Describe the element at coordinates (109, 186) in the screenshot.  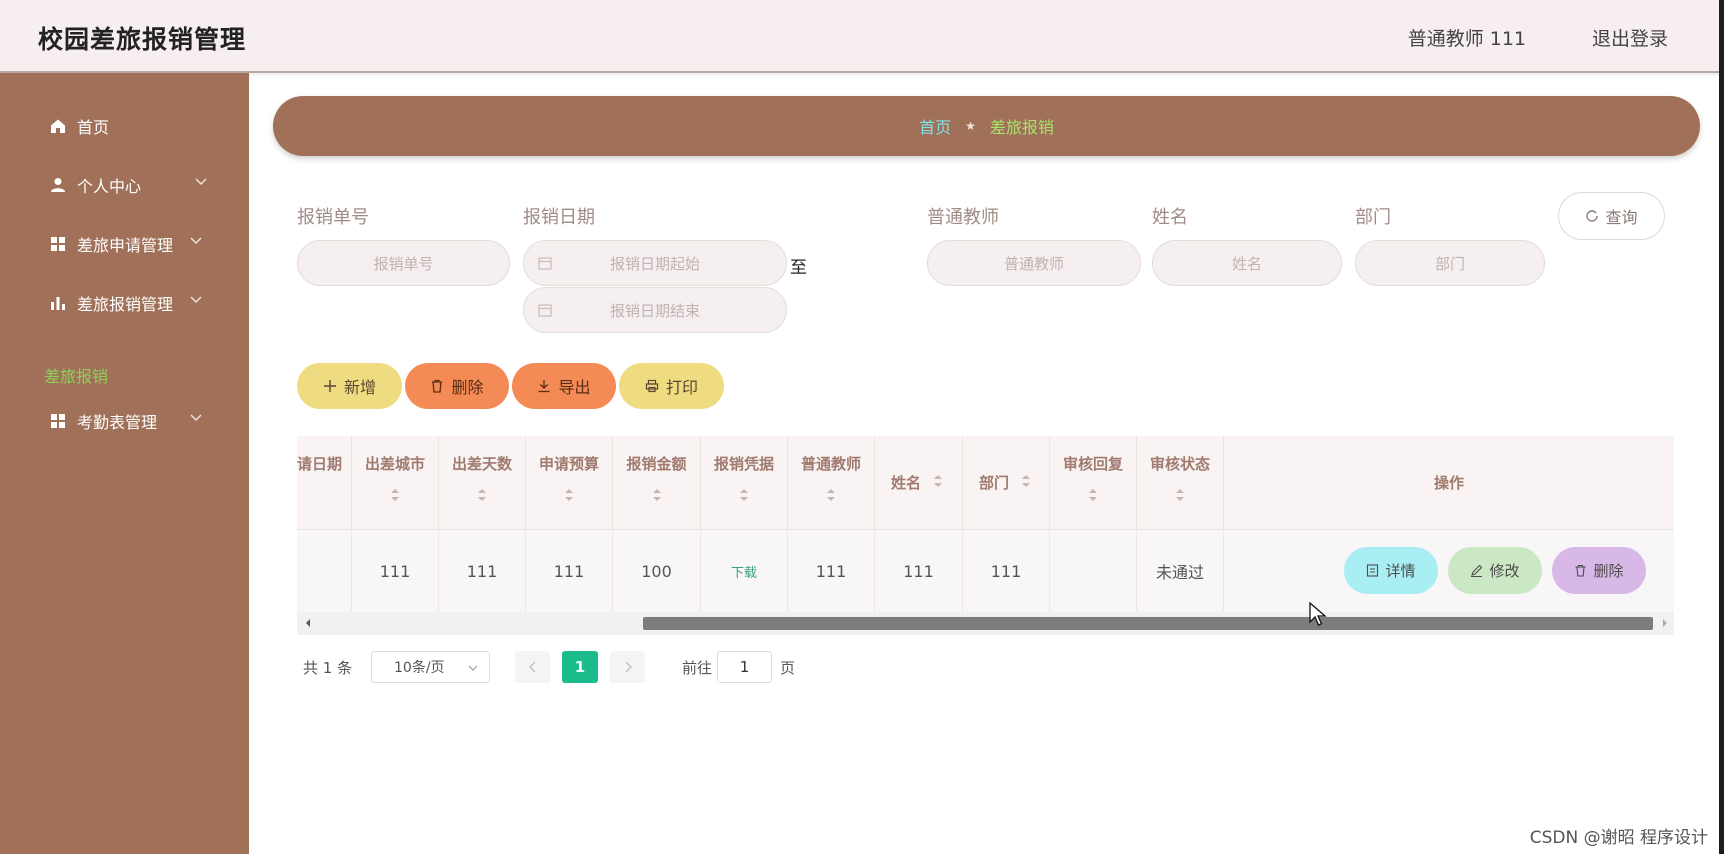
I see `sidebar-item-label: 个人中心` at that location.